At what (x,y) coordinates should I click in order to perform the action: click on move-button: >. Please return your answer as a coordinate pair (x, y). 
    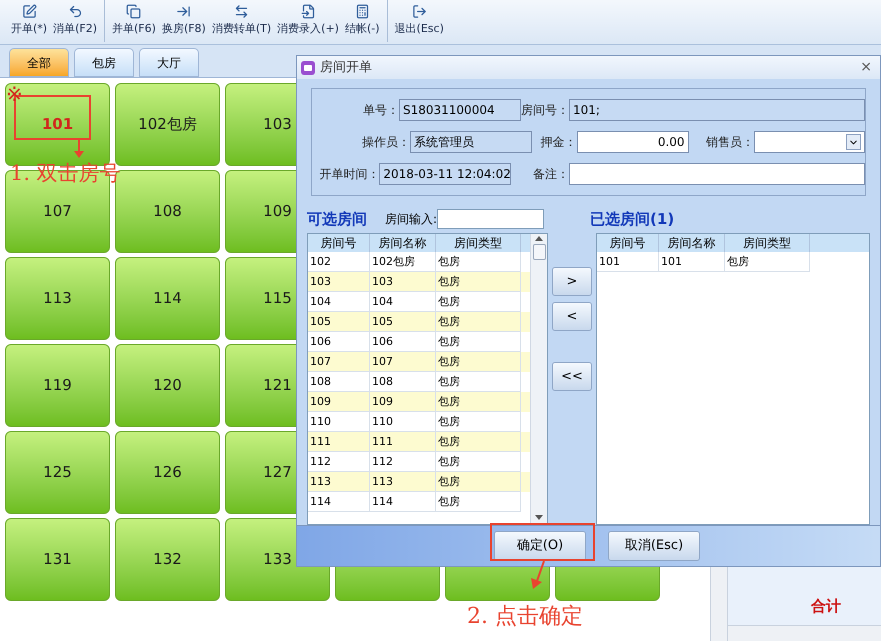
    Looking at the image, I should click on (572, 281).